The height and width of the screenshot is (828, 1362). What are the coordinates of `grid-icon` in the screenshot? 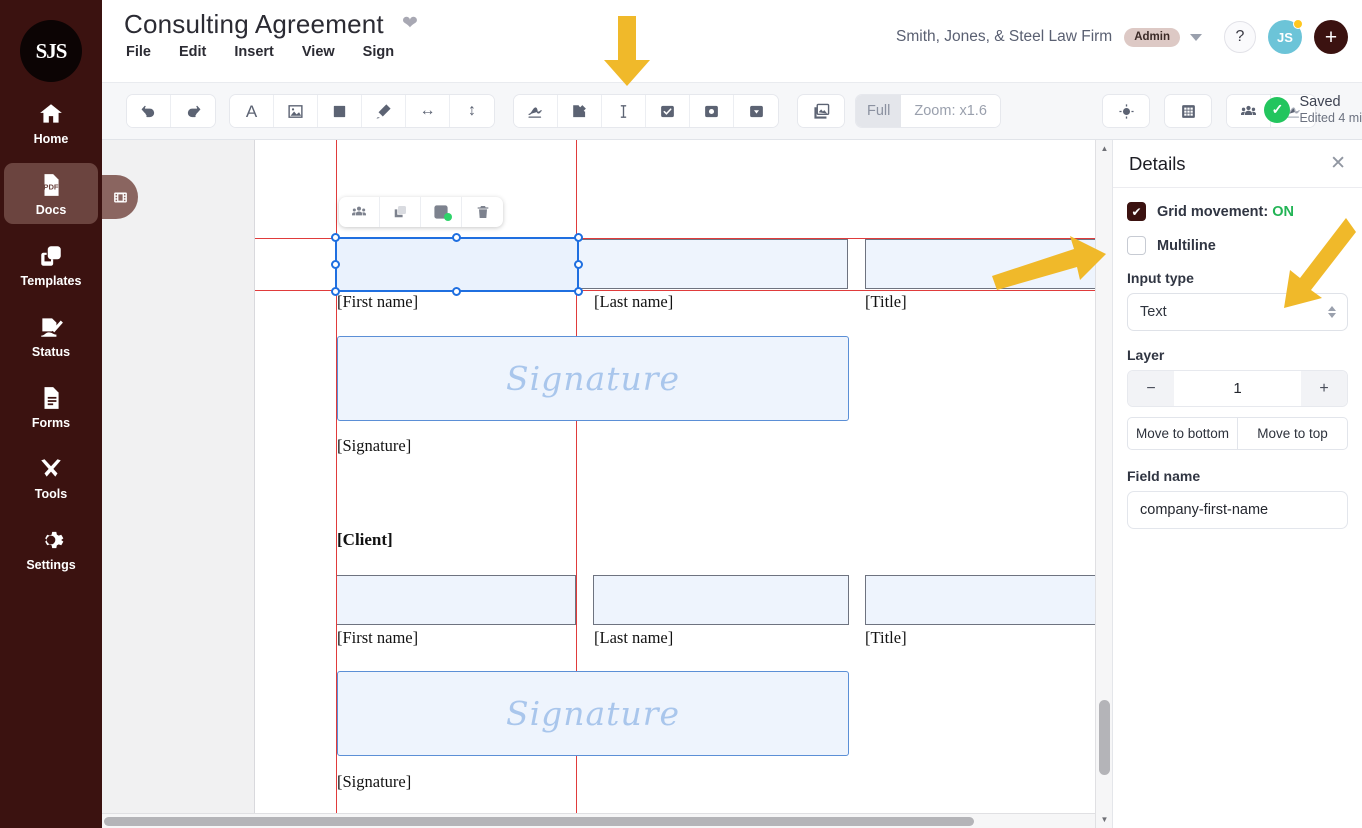 It's located at (1188, 111).